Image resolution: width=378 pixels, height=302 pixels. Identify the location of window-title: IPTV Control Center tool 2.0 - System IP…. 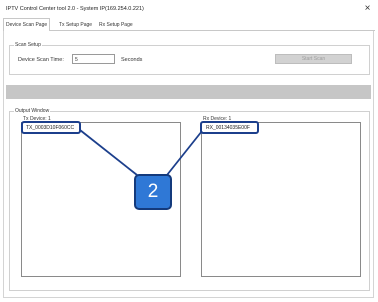
(75, 9).